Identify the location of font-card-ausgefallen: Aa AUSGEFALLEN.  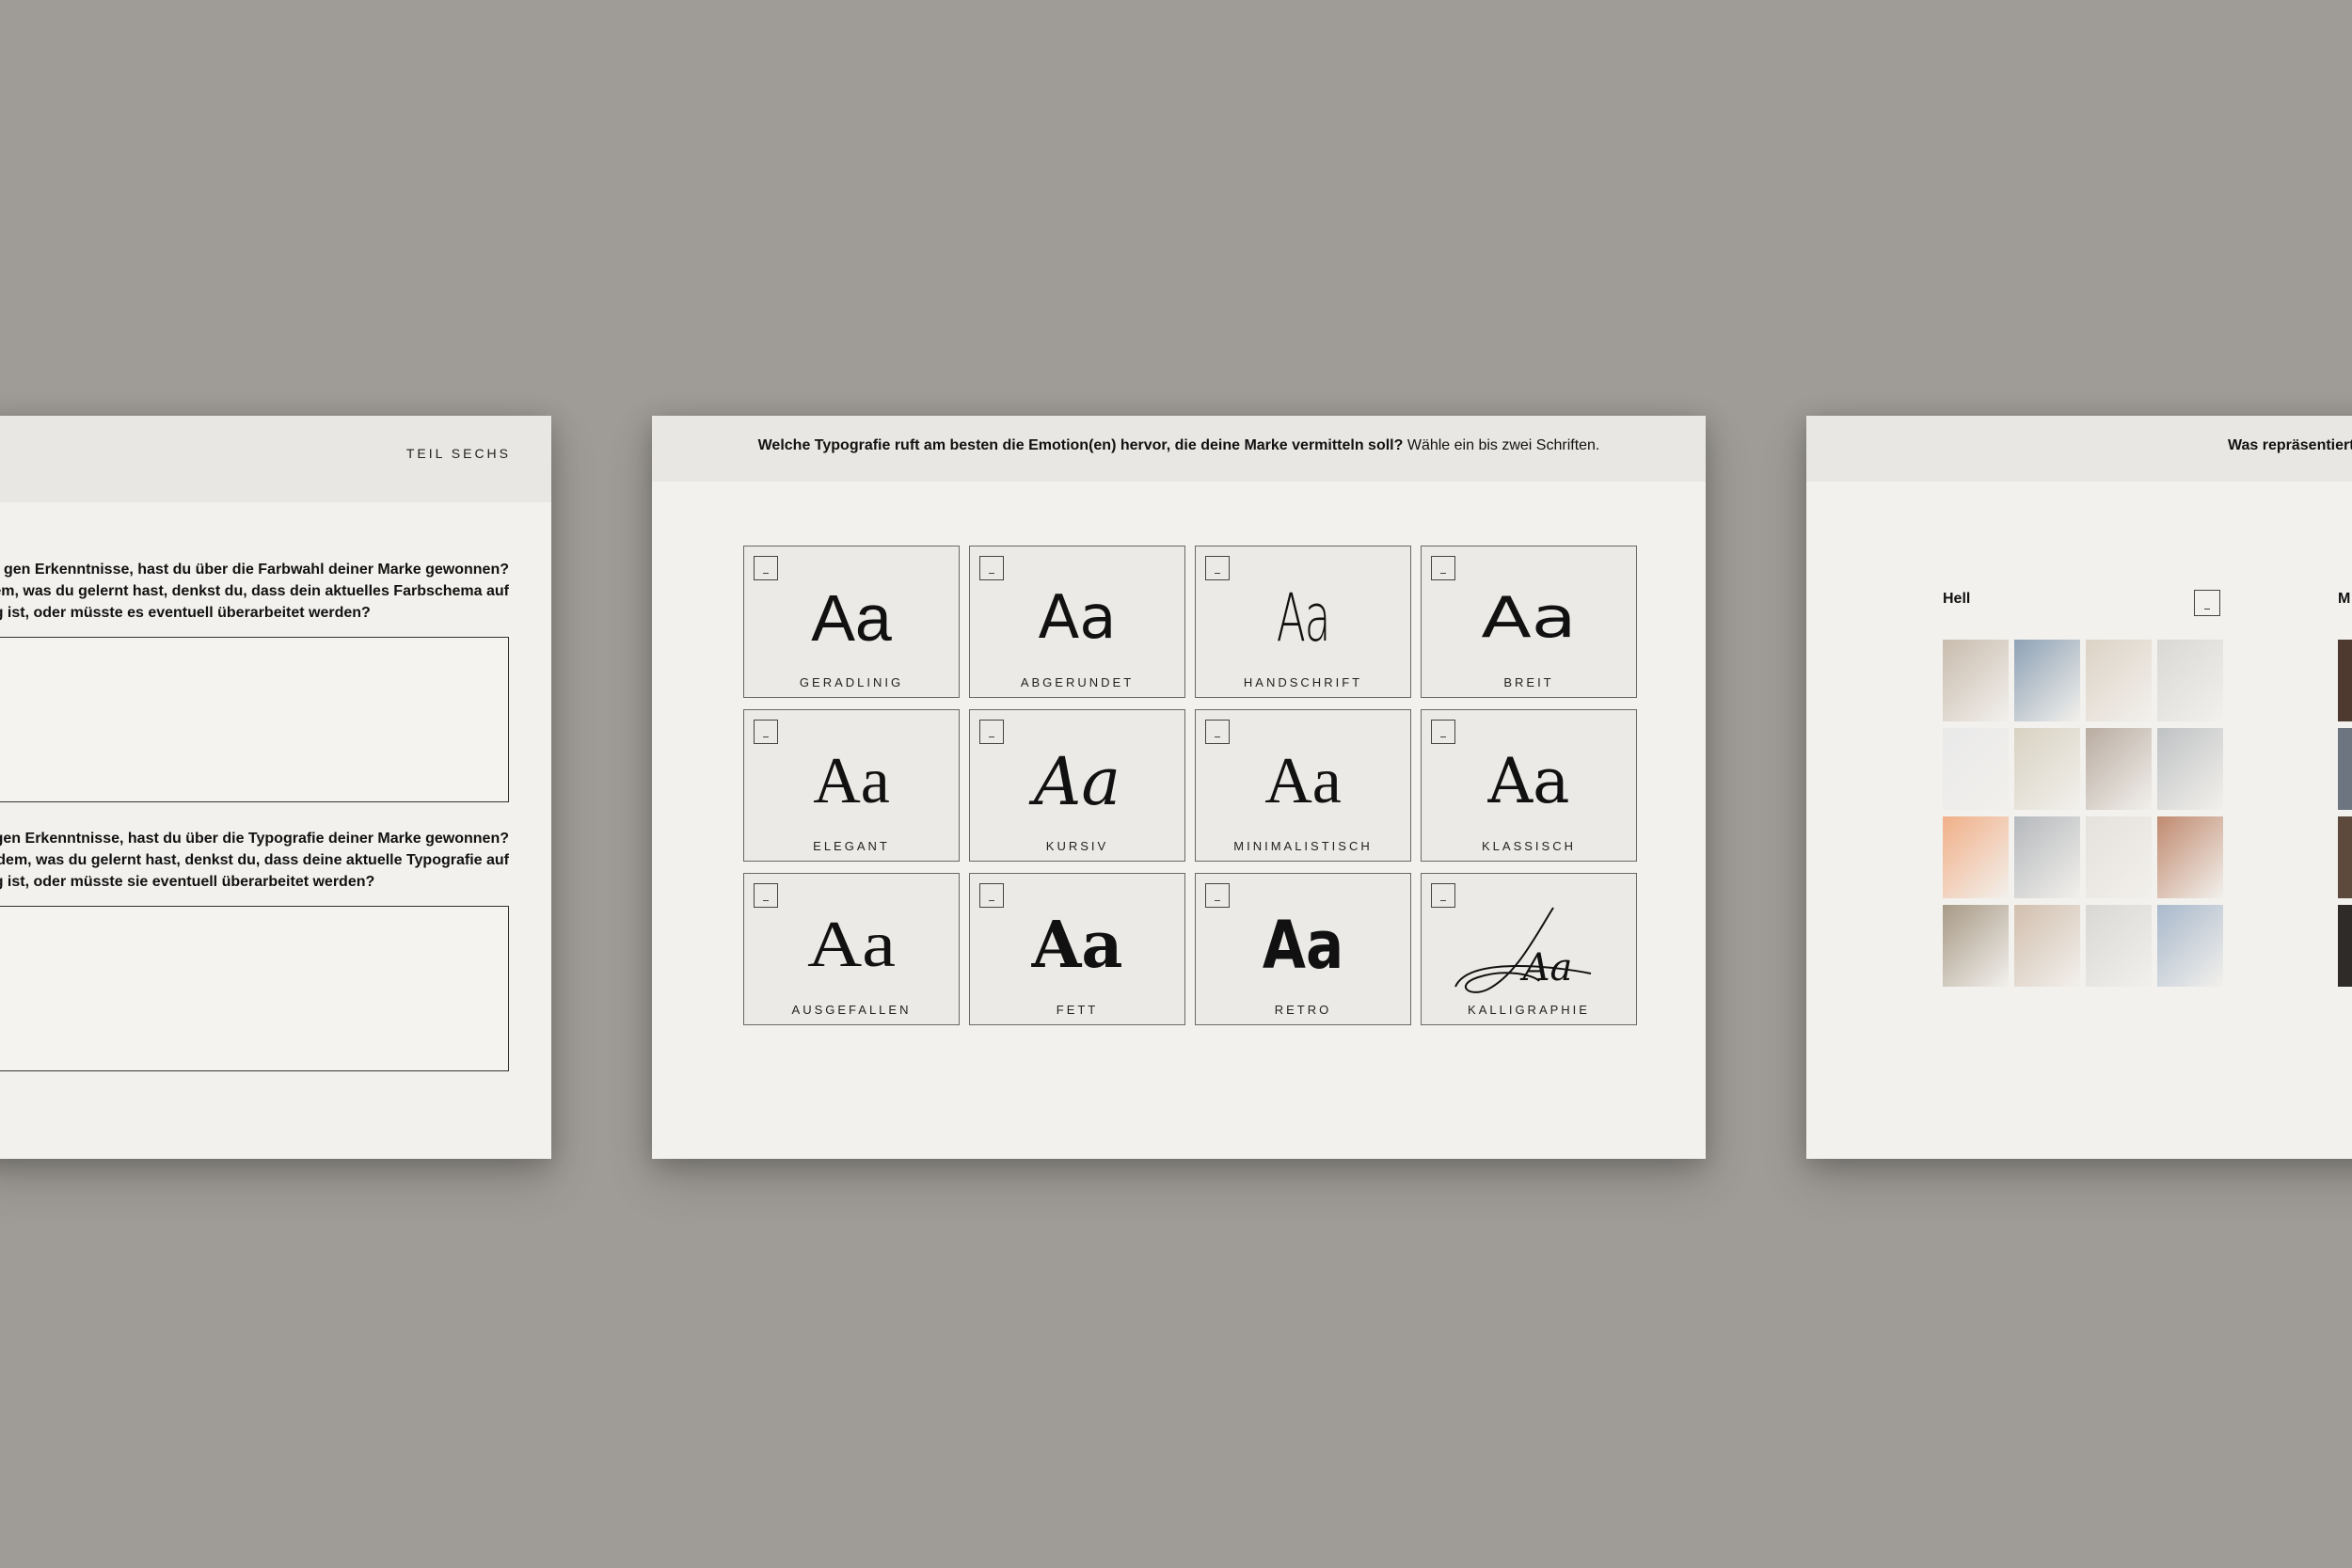
(851, 949).